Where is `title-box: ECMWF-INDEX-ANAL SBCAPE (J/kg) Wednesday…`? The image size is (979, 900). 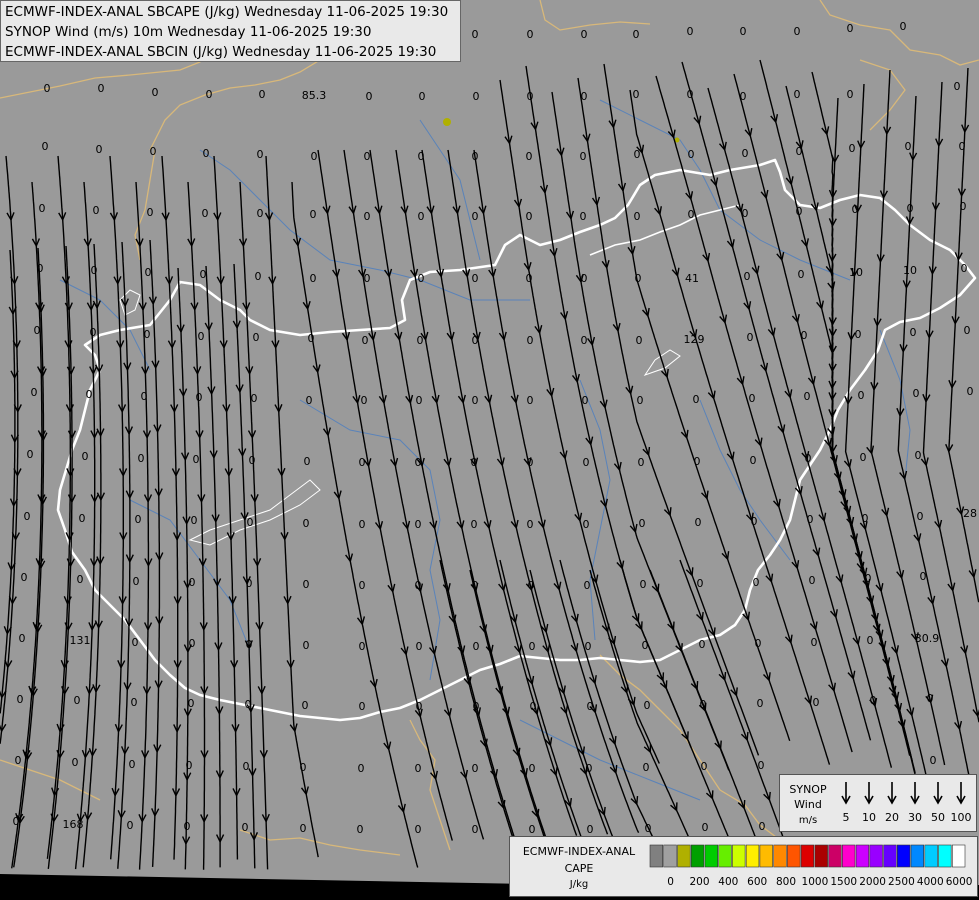
title-box: ECMWF-INDEX-ANAL SBCAPE (J/kg) Wednesday… is located at coordinates (230, 31).